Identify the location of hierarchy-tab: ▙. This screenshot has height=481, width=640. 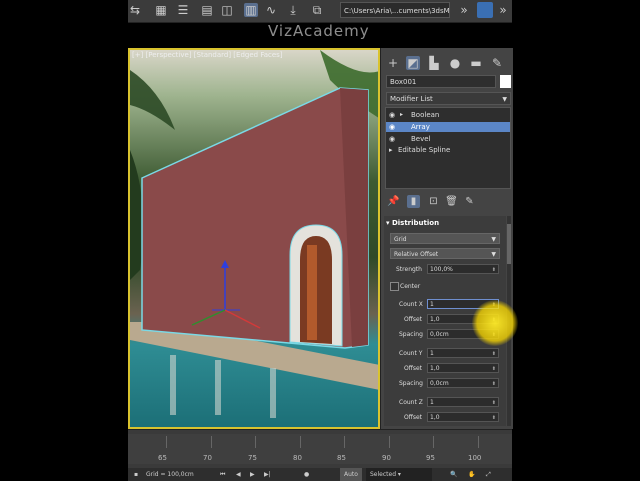
(434, 63).